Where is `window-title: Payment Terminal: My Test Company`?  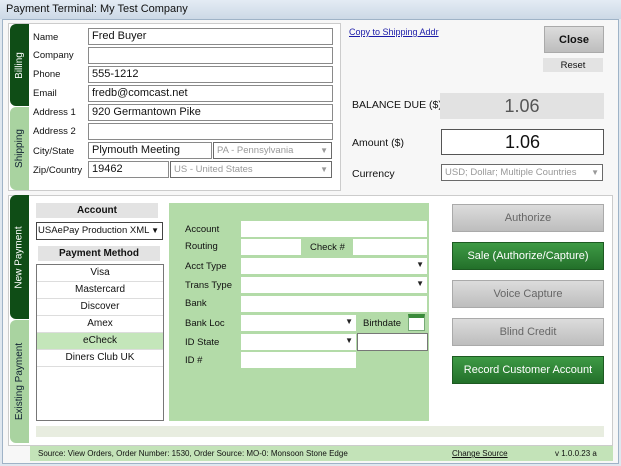 window-title: Payment Terminal: My Test Company is located at coordinates (97, 9).